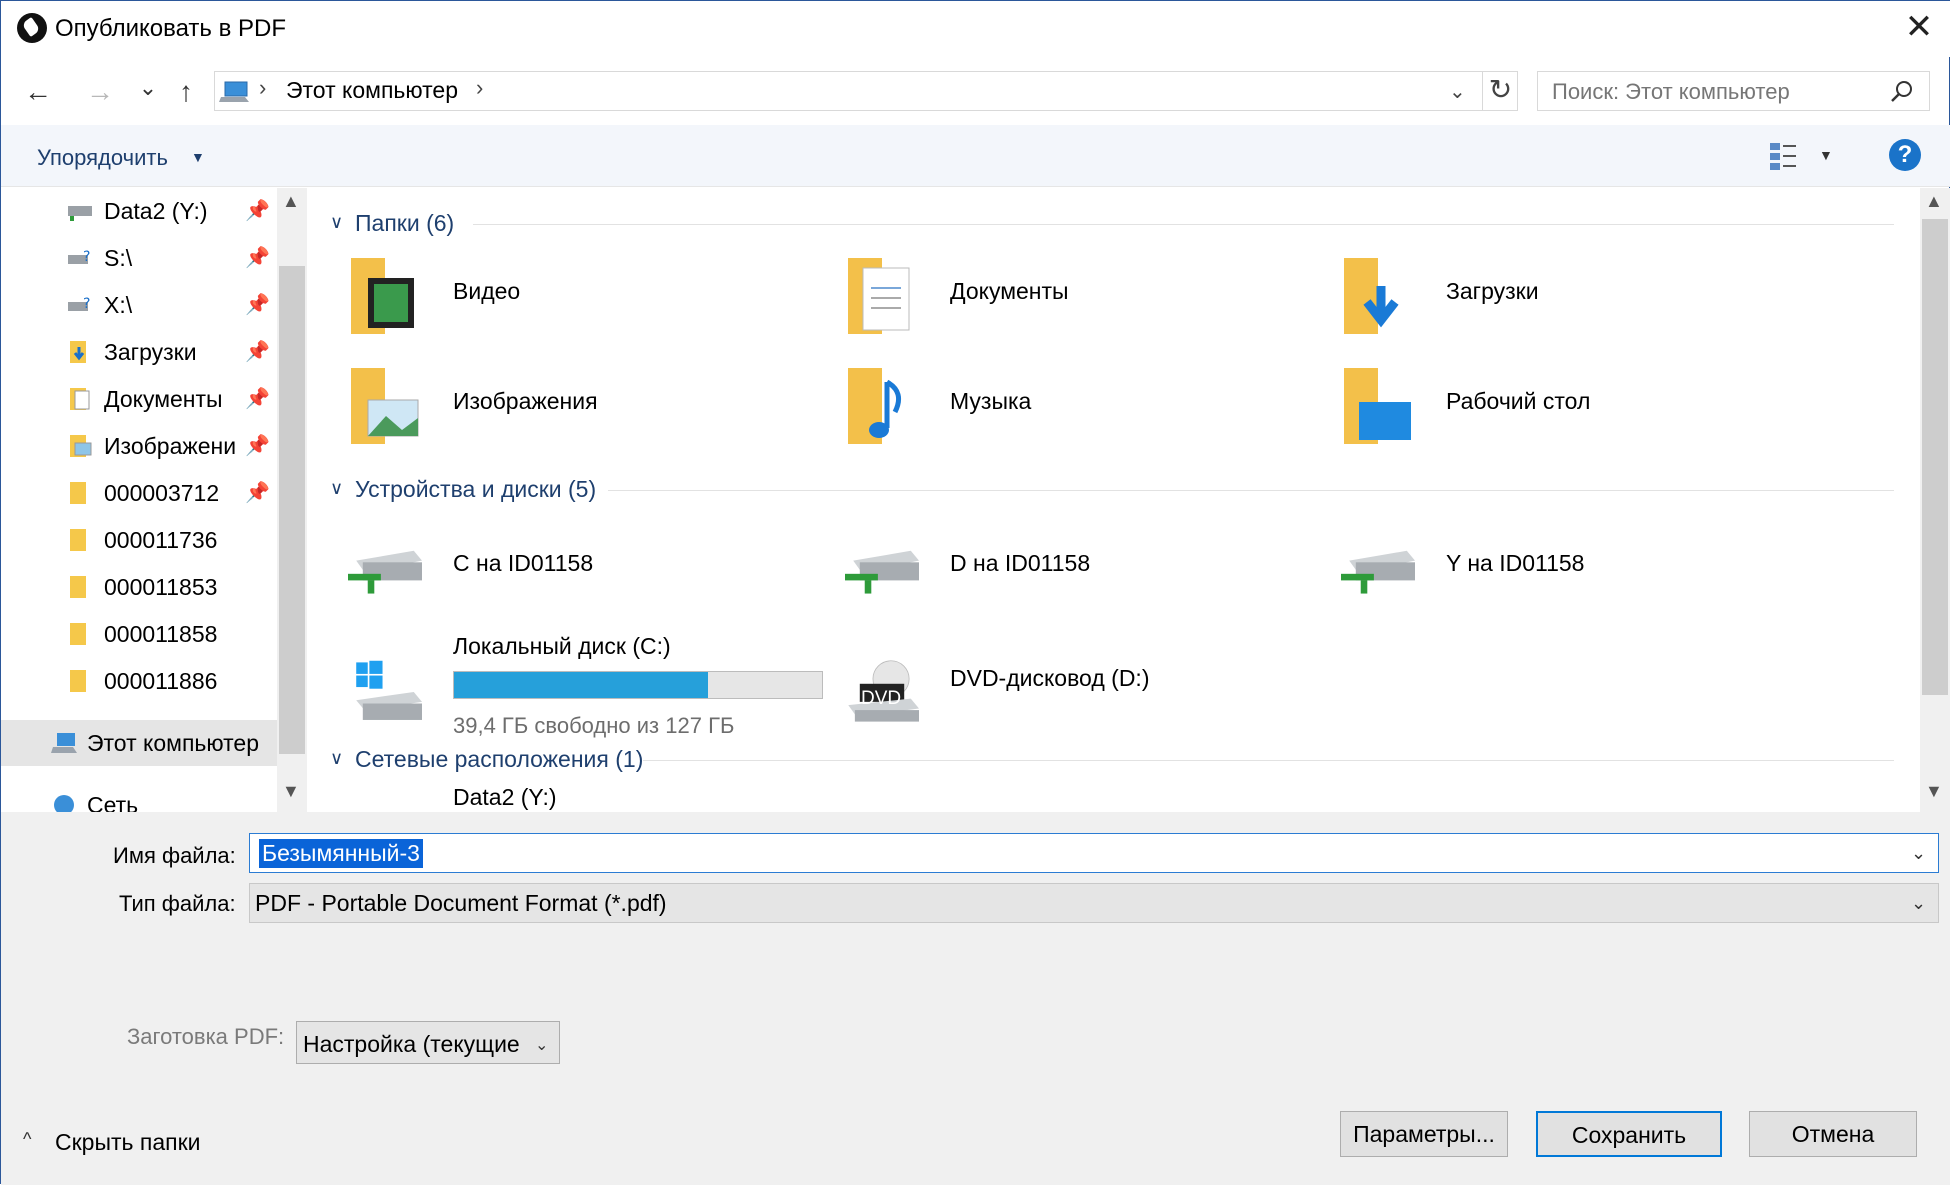 This screenshot has width=1950, height=1185. What do you see at coordinates (1919, 29) in the screenshot?
I see `close-button: ✕` at bounding box center [1919, 29].